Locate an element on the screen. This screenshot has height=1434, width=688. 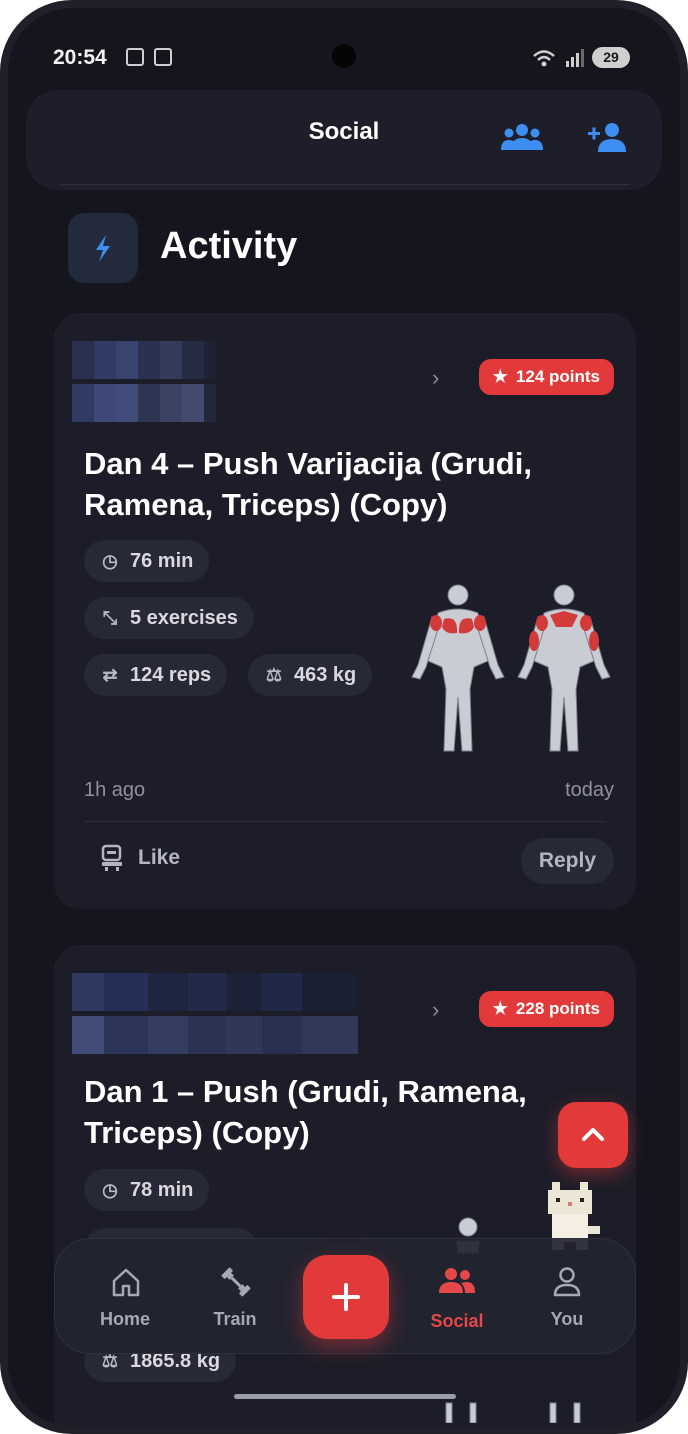
exercise-icon: ⤡ is located at coordinates (110, 617).